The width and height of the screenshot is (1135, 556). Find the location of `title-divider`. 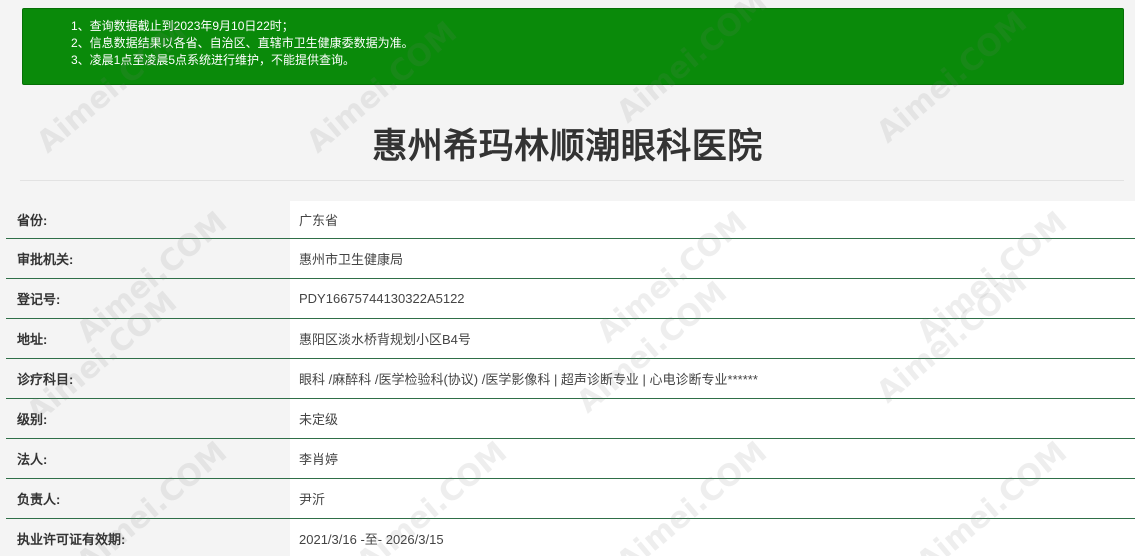

title-divider is located at coordinates (572, 180).